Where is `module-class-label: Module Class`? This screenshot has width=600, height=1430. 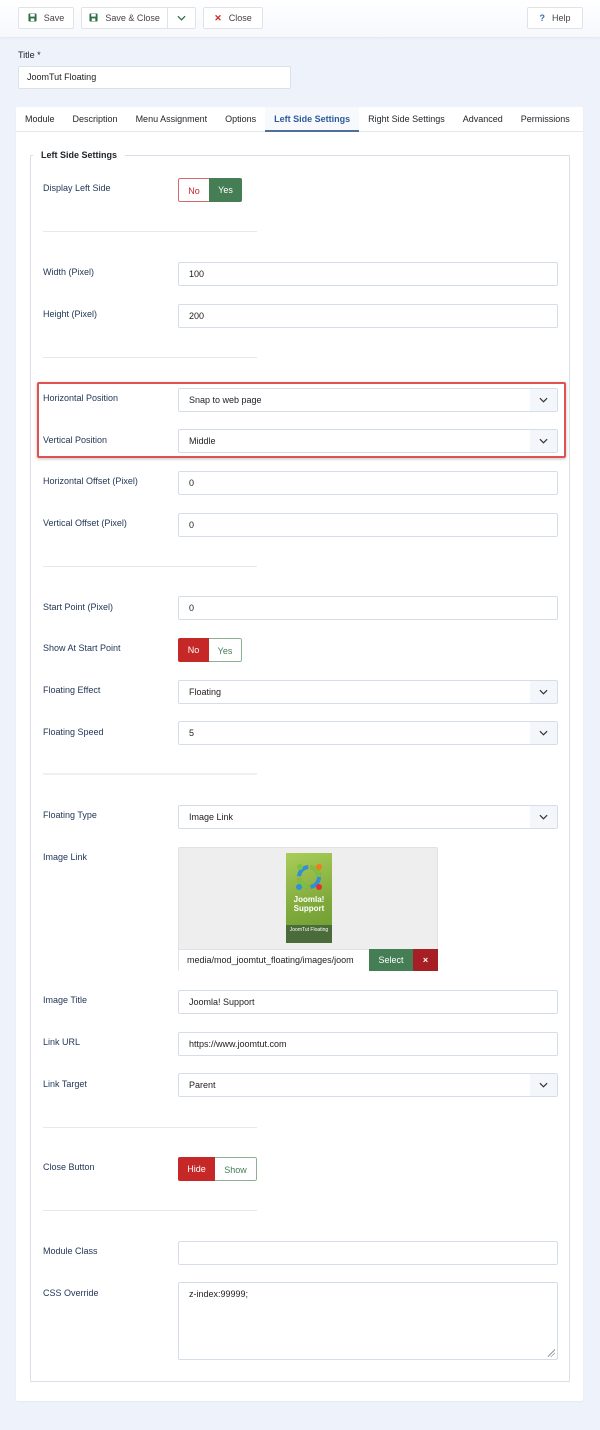
module-class-label: Module Class is located at coordinates (70, 1251).